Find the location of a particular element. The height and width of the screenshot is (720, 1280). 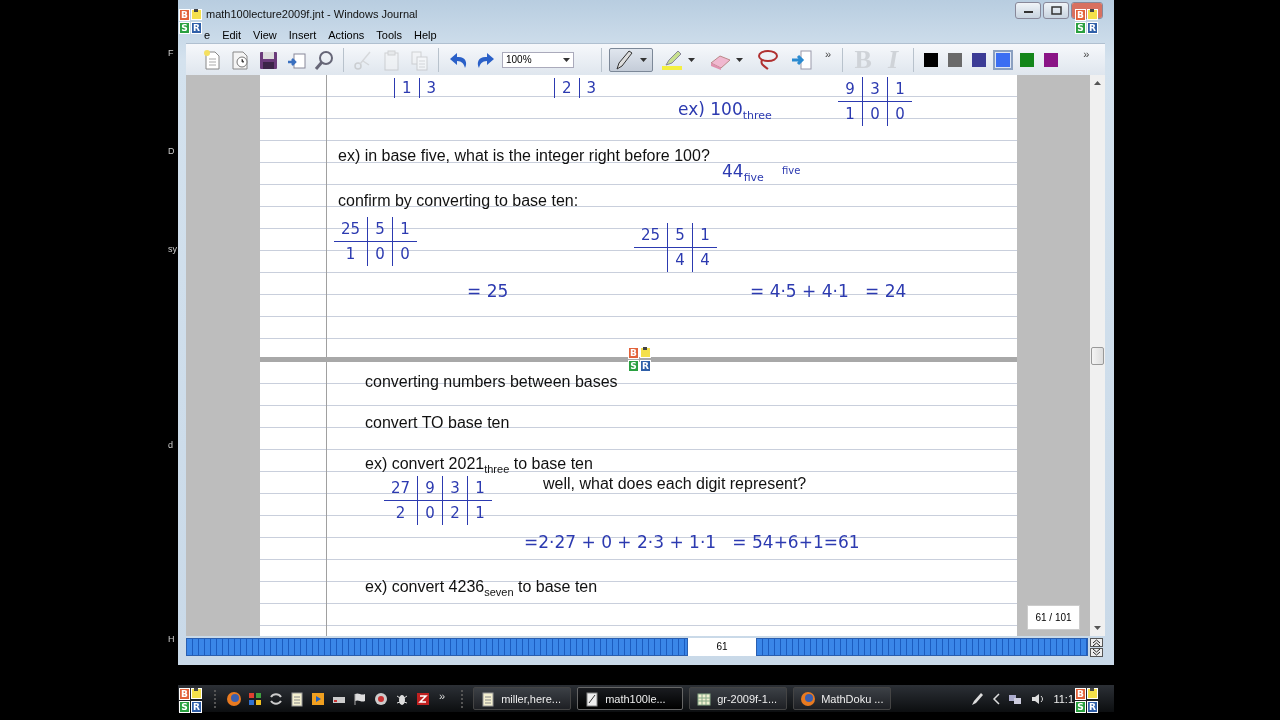

desktop-label: H is located at coordinates (171, 639).